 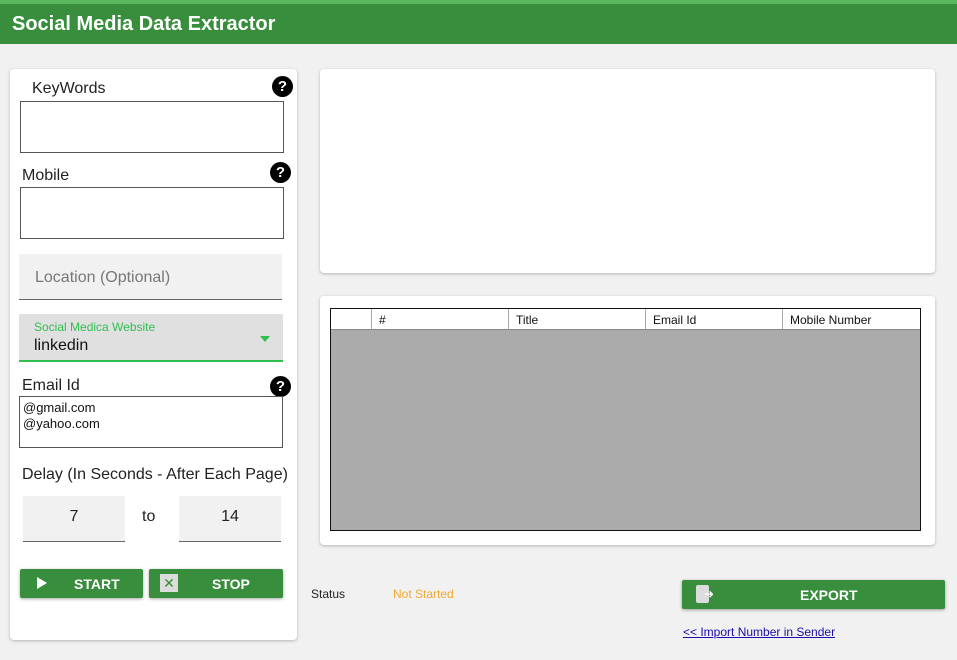 I want to click on stop-button-label: STOP, so click(x=231, y=584).